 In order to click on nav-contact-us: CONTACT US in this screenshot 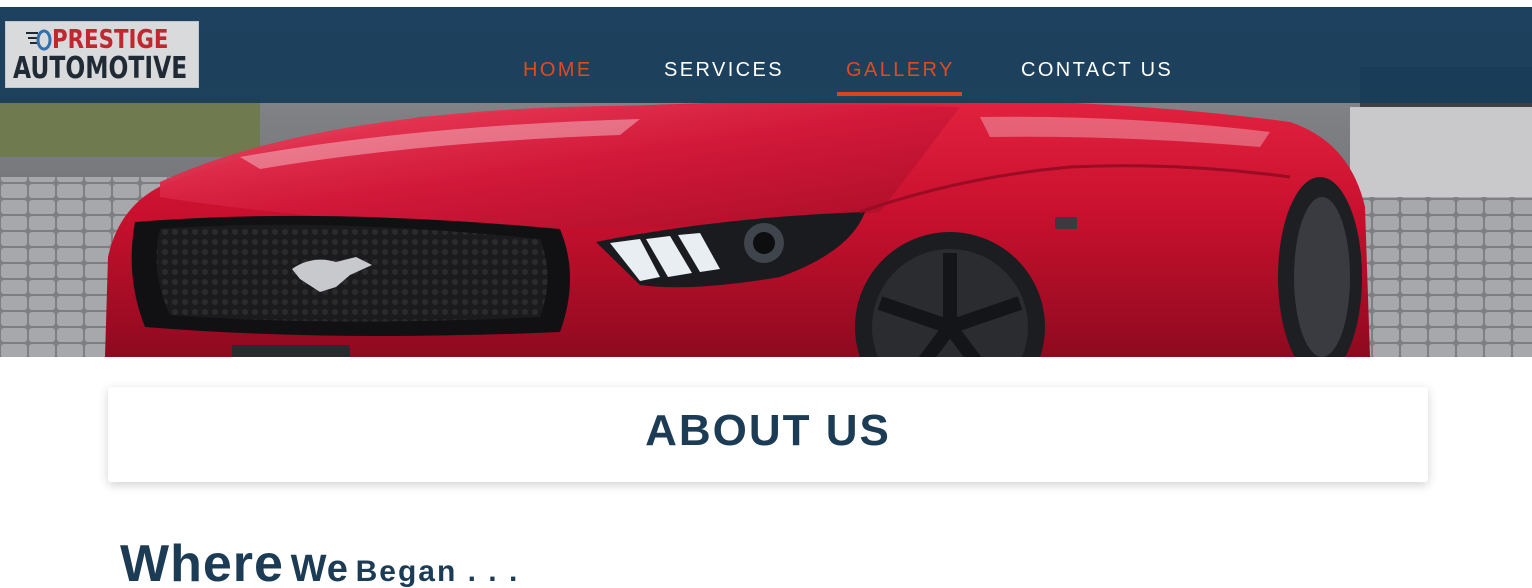, I will do `click(1097, 70)`.